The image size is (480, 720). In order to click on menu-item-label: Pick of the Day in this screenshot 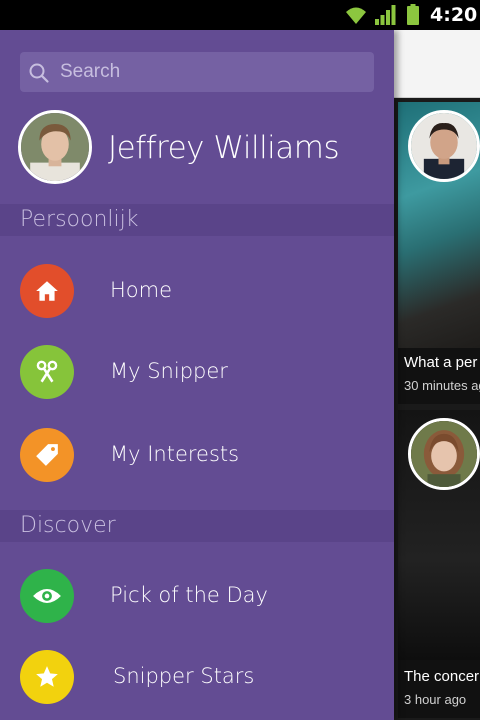, I will do `click(189, 595)`.